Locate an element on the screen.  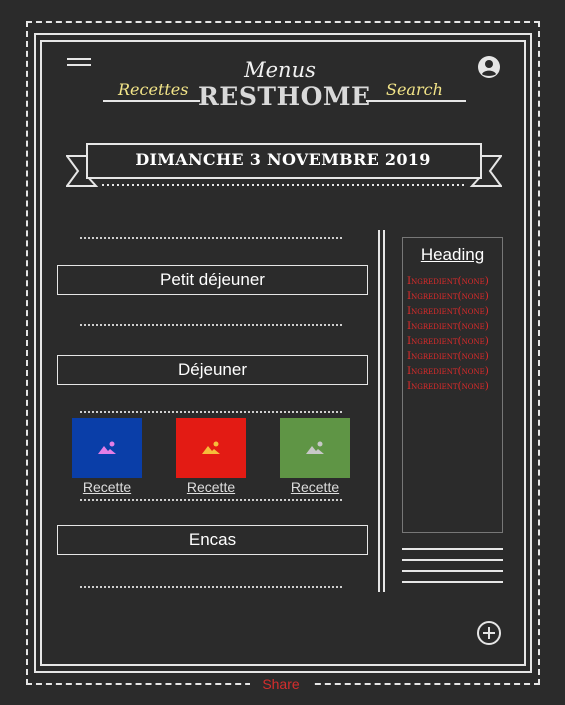
logo-menus-script: Menus is located at coordinates (280, 70).